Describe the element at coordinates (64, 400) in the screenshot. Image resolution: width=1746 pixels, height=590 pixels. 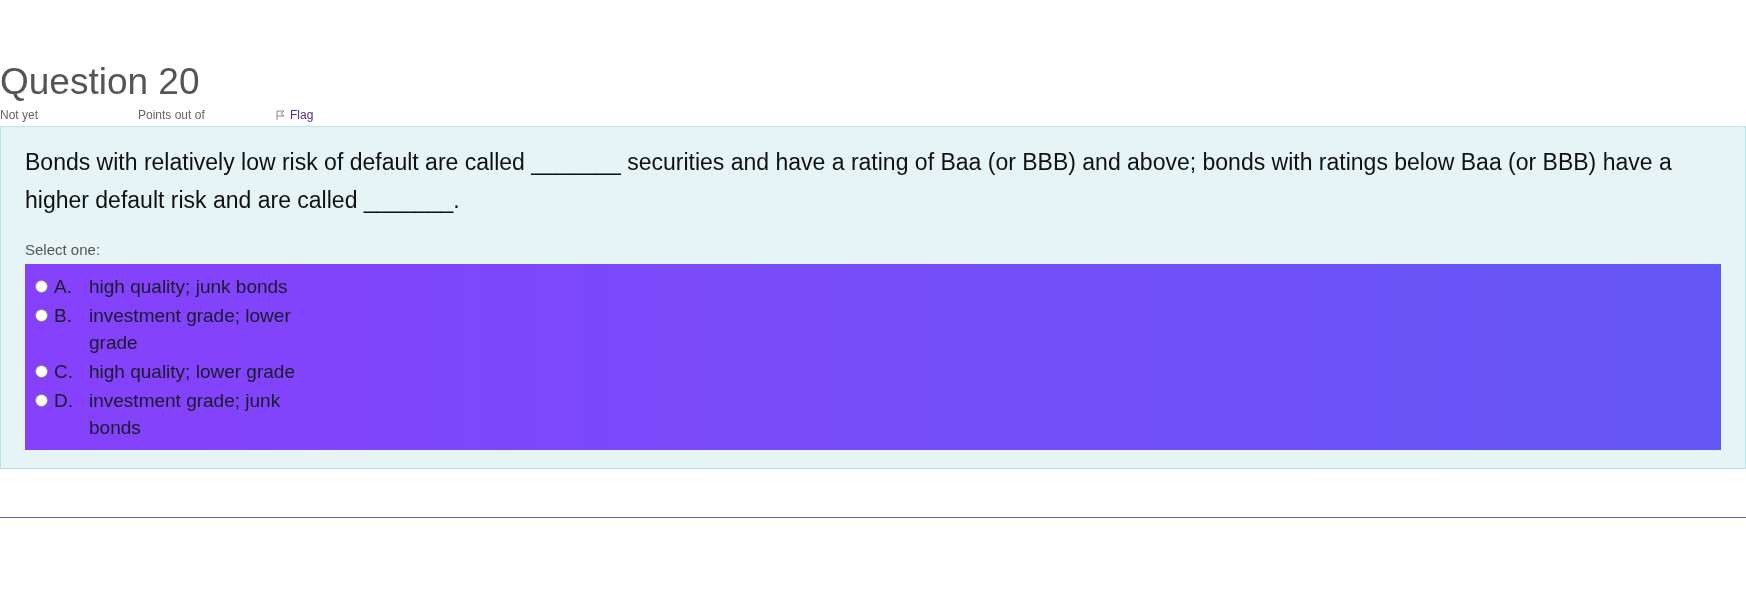
I see `option-letter: D.` at that location.